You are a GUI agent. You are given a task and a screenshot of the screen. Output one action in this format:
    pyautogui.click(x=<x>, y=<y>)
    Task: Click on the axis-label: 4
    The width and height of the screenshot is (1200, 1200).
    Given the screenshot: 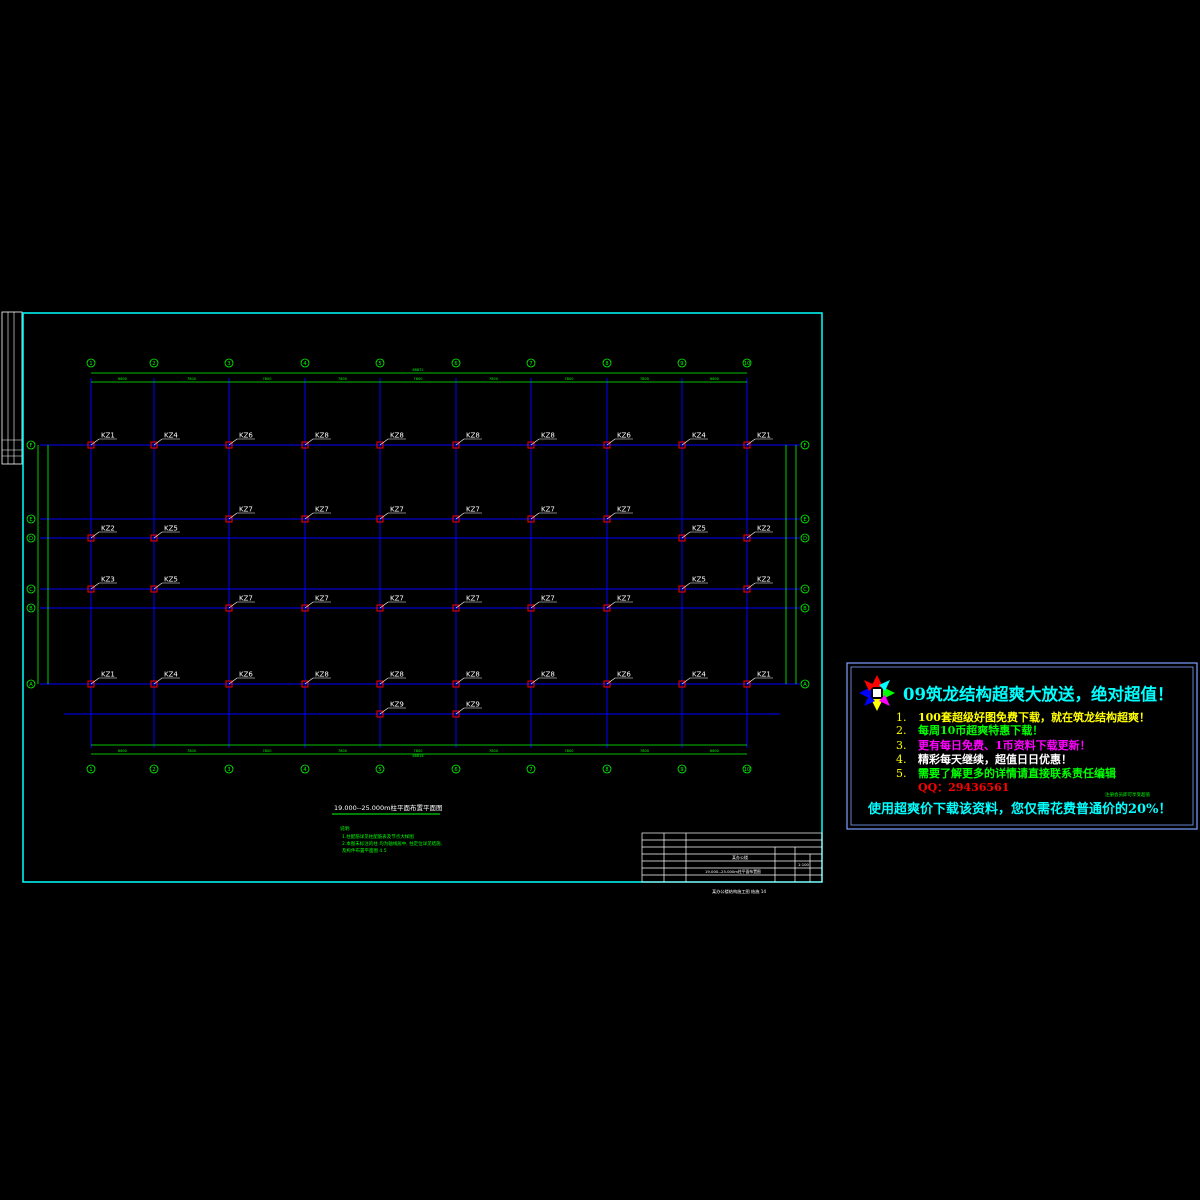 What is the action you would take?
    pyautogui.click(x=304, y=364)
    